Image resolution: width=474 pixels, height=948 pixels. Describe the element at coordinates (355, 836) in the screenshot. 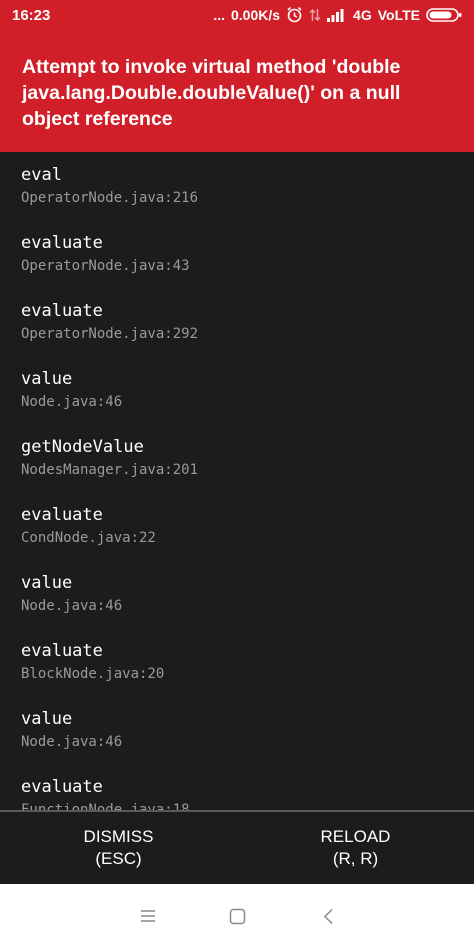

I see `reload-label: RELOAD` at that location.